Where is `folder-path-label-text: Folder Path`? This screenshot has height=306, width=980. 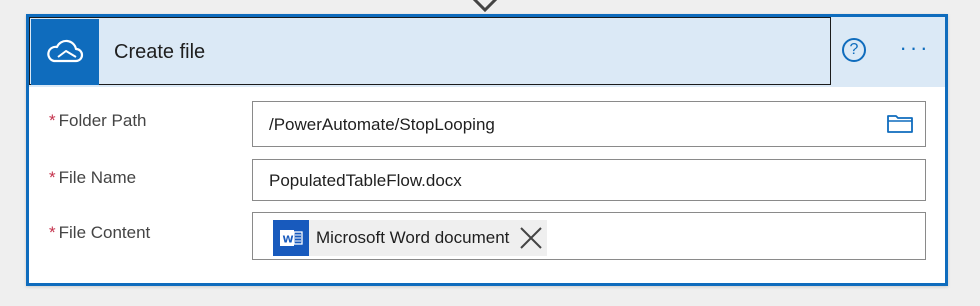 folder-path-label-text: Folder Path is located at coordinates (102, 120).